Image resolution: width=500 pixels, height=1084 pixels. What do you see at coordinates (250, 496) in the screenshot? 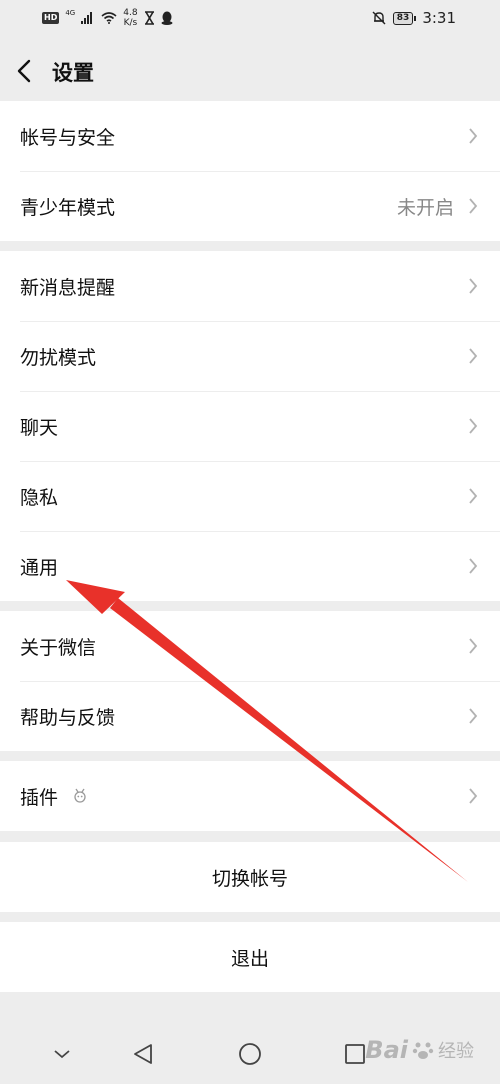
I see `settings-row-privacy: 隐私` at bounding box center [250, 496].